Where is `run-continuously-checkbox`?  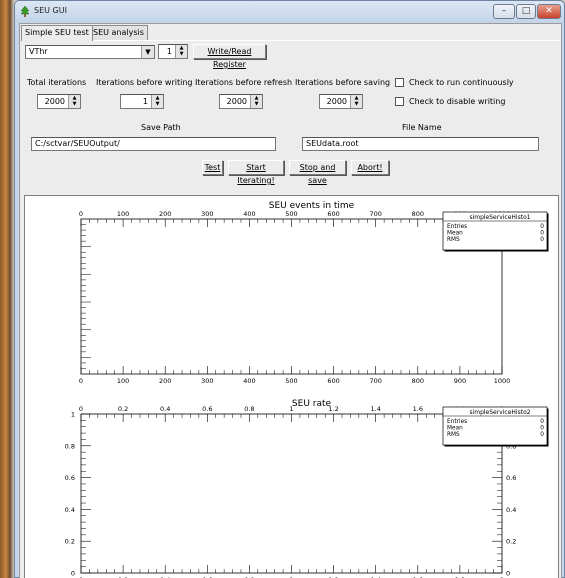
run-continuously-checkbox is located at coordinates (399, 82).